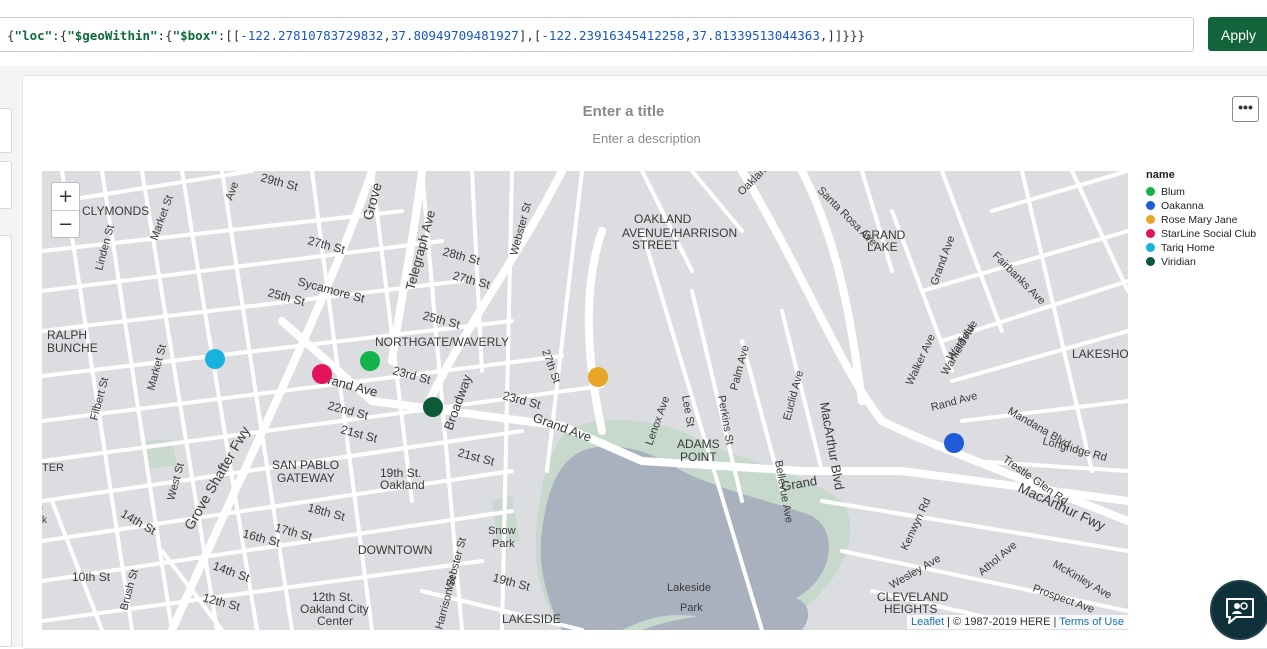  I want to click on legend-label: Rose Mary Jane, so click(1199, 220).